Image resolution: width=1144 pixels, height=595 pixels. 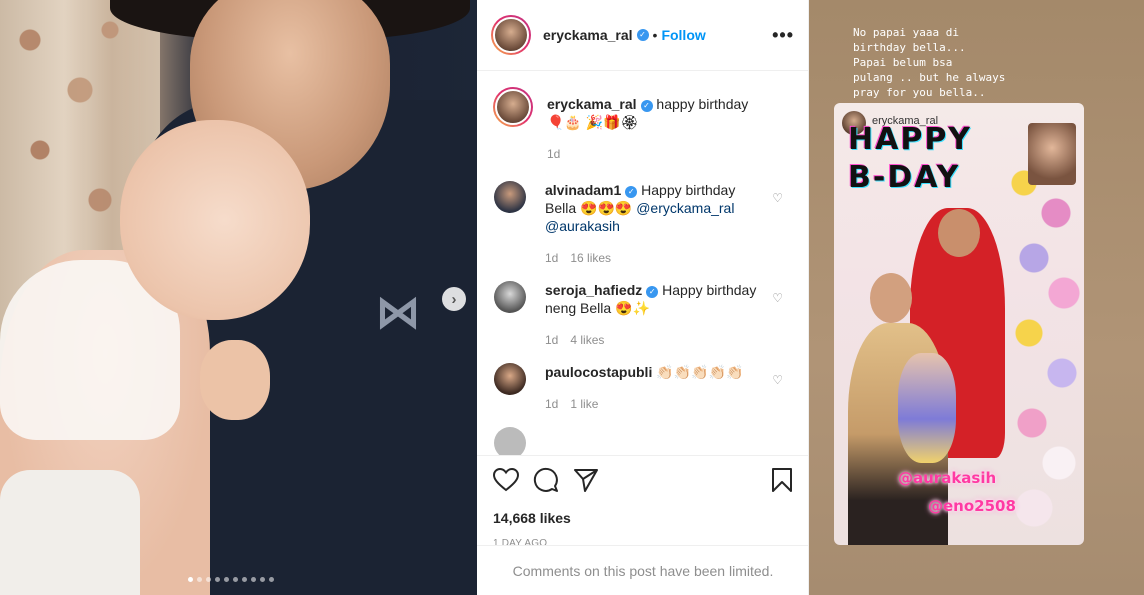 I want to click on baby-hand, so click(x=235, y=380).